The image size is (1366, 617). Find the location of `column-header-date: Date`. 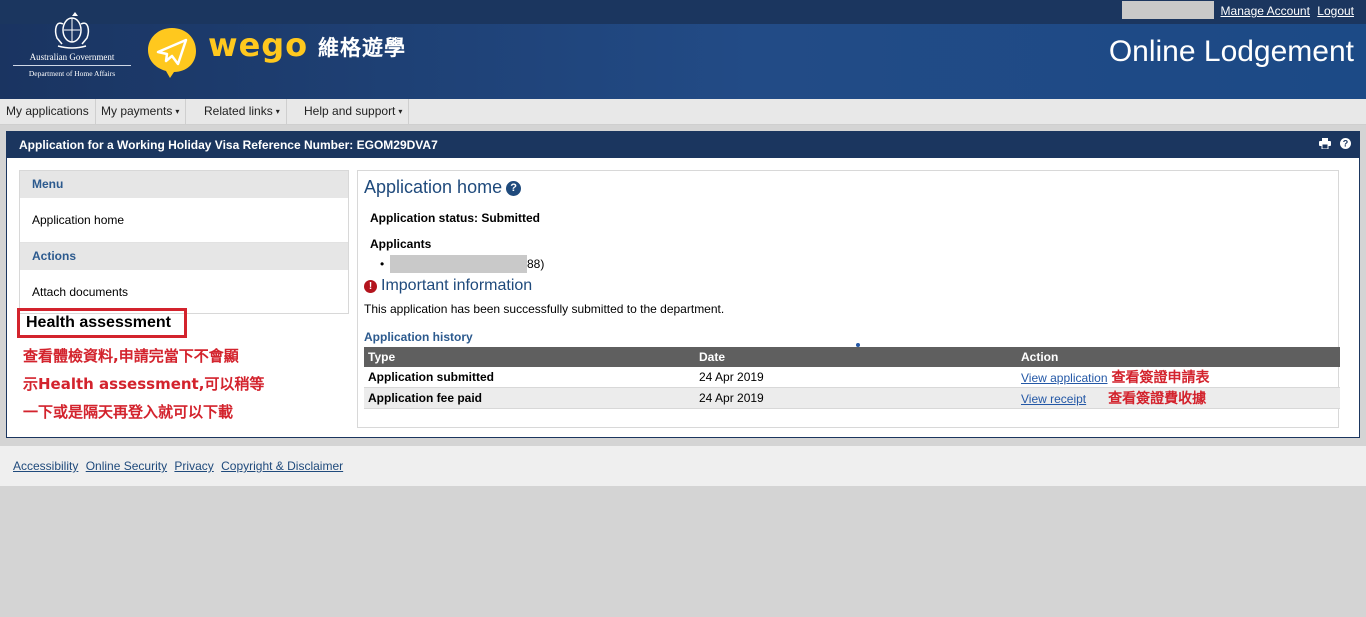

column-header-date: Date is located at coordinates (856, 357).